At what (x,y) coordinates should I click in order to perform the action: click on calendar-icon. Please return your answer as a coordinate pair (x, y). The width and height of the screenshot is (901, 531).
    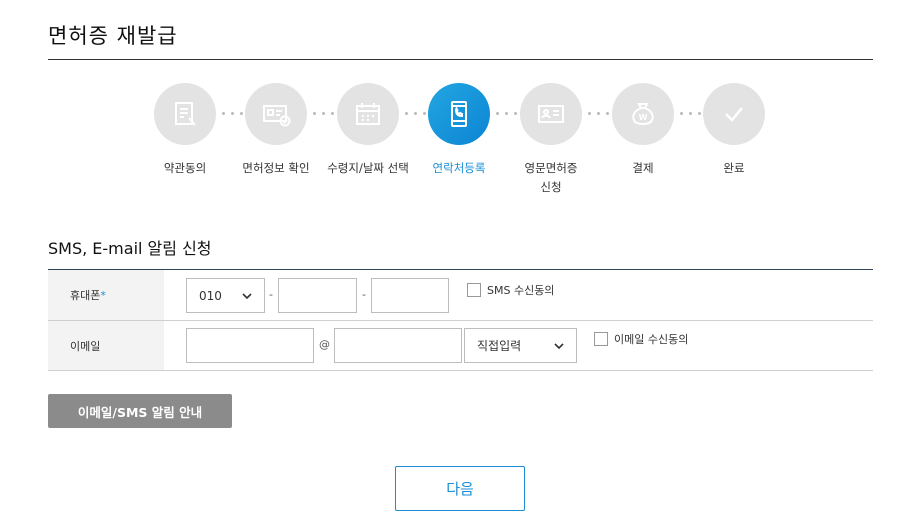
    Looking at the image, I should click on (368, 114).